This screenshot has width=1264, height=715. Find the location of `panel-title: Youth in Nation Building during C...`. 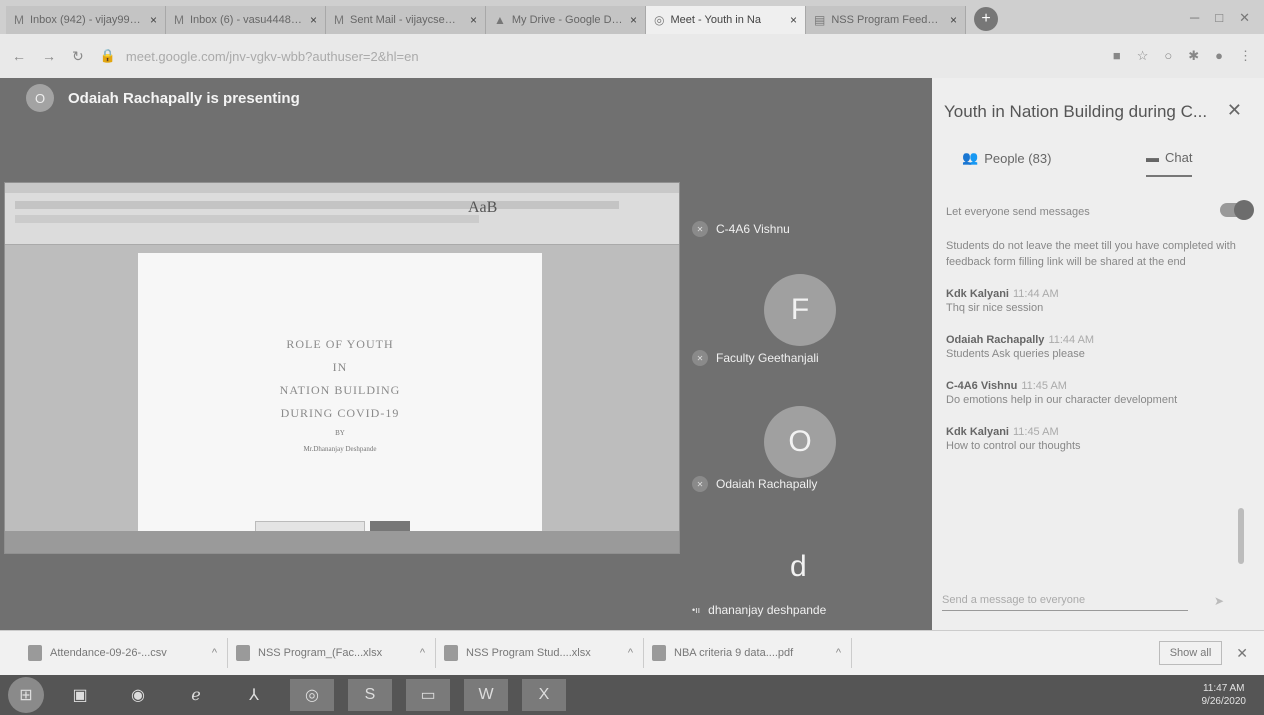

panel-title: Youth in Nation Building during C... is located at coordinates (1076, 111).